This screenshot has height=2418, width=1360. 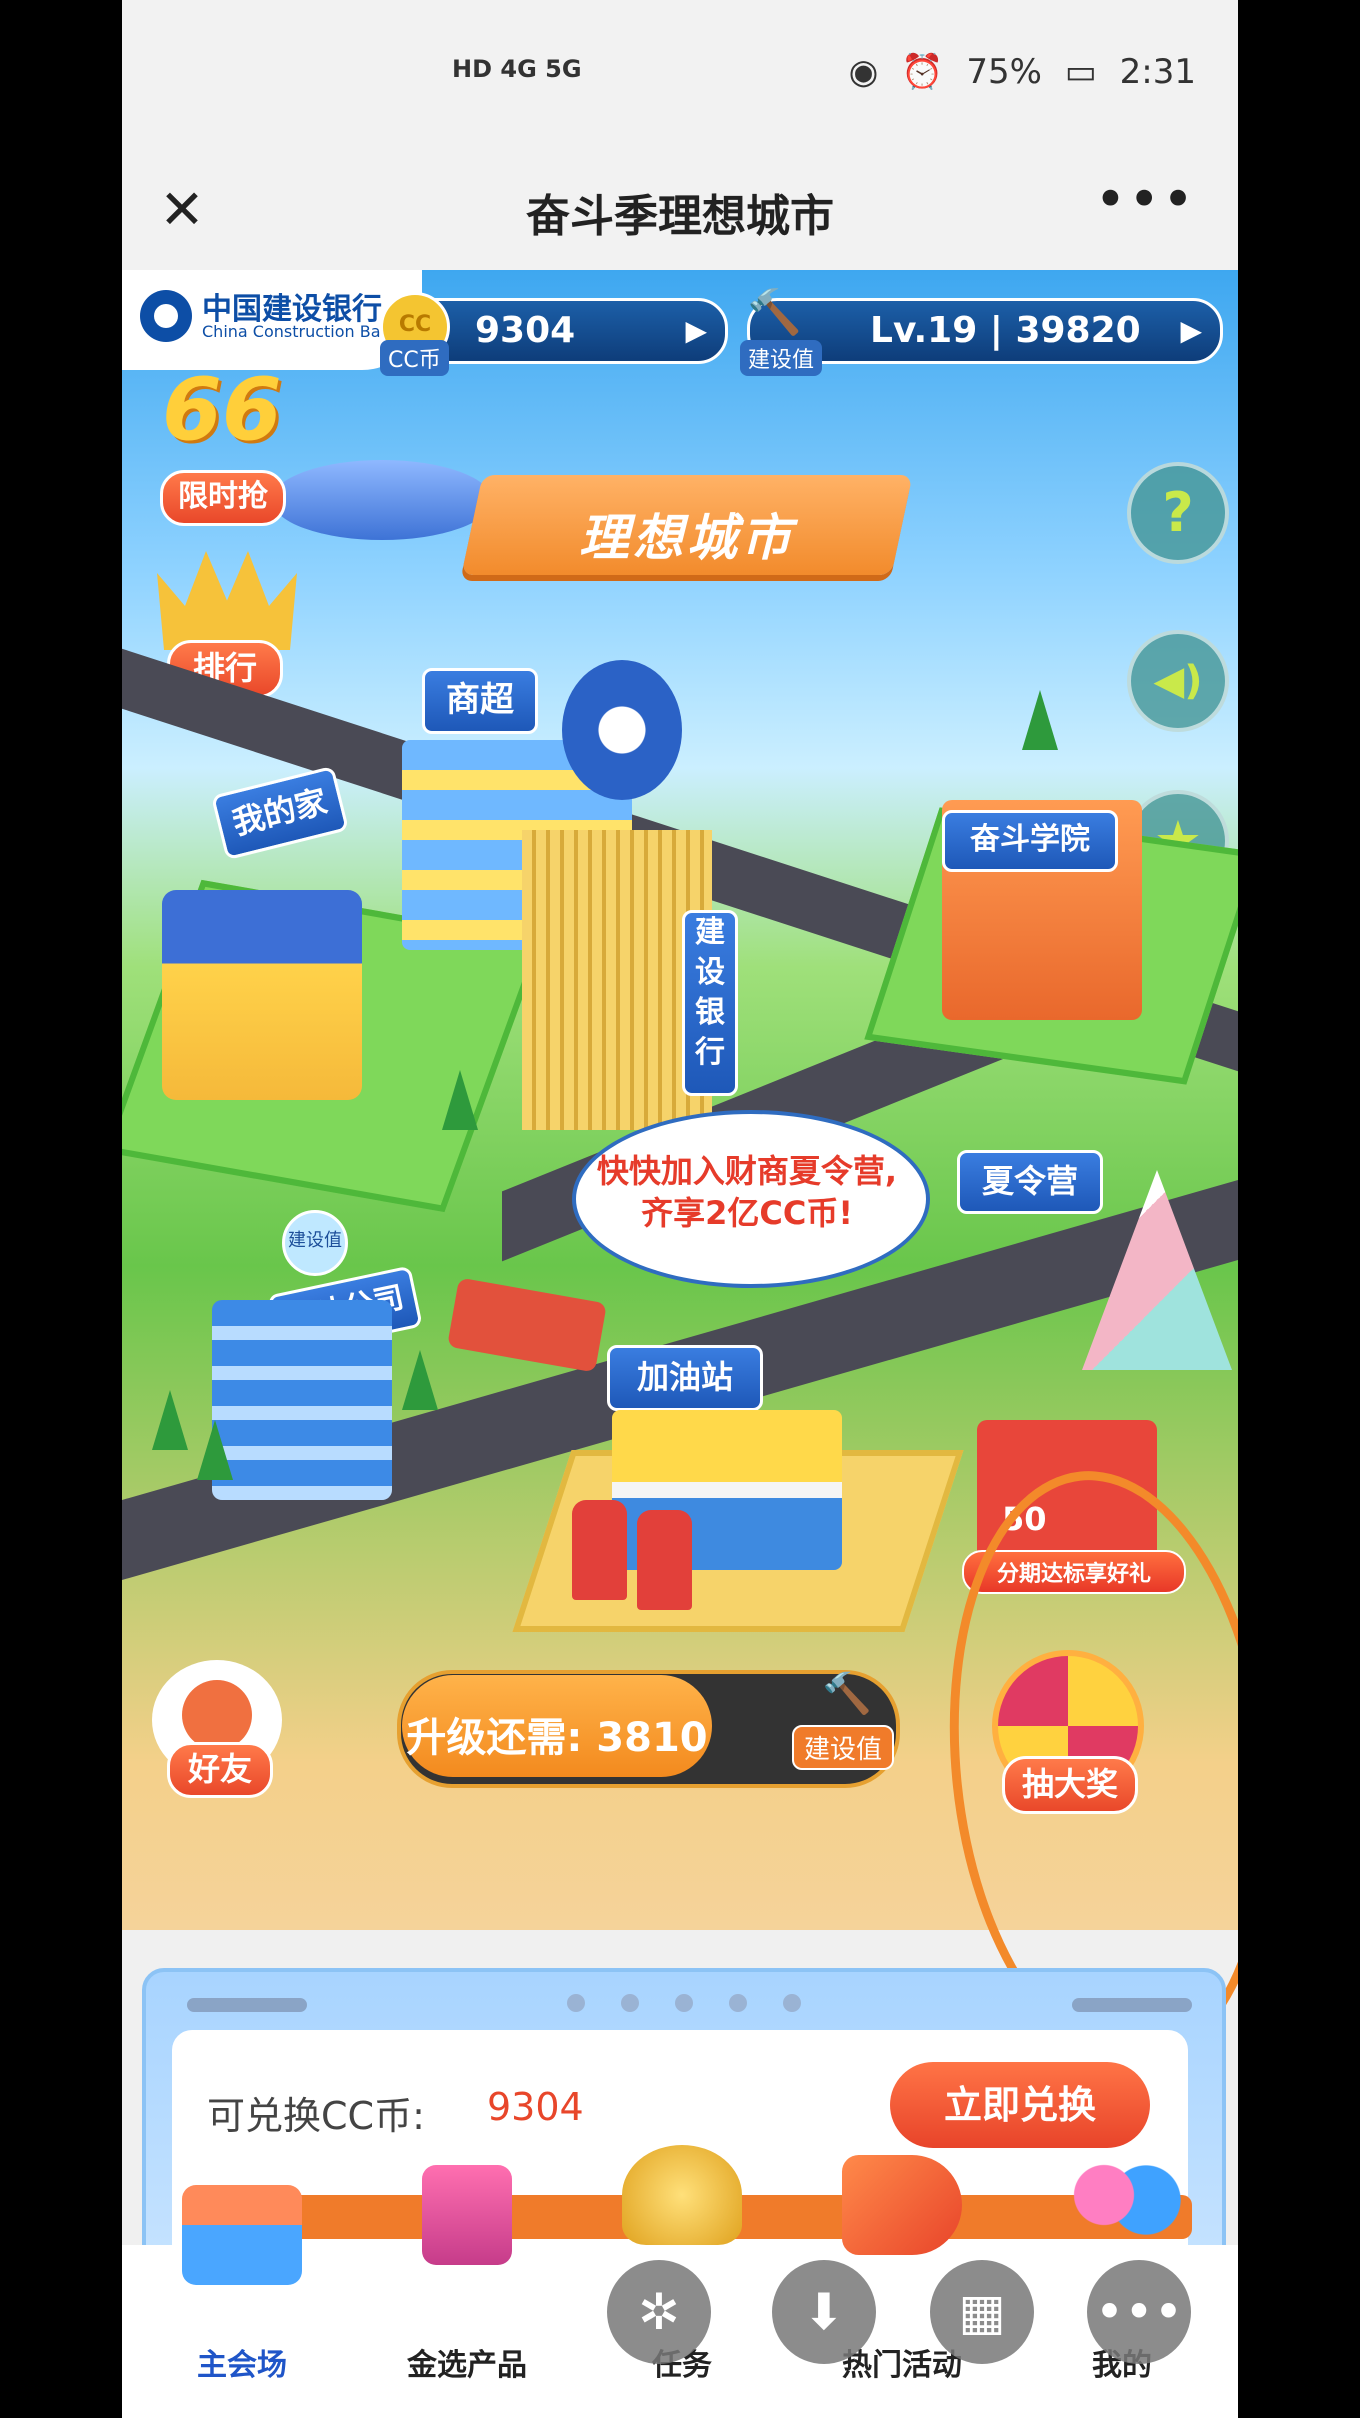 What do you see at coordinates (467, 2362) in the screenshot?
I see `tab-label-selected-products: 金选产品` at bounding box center [467, 2362].